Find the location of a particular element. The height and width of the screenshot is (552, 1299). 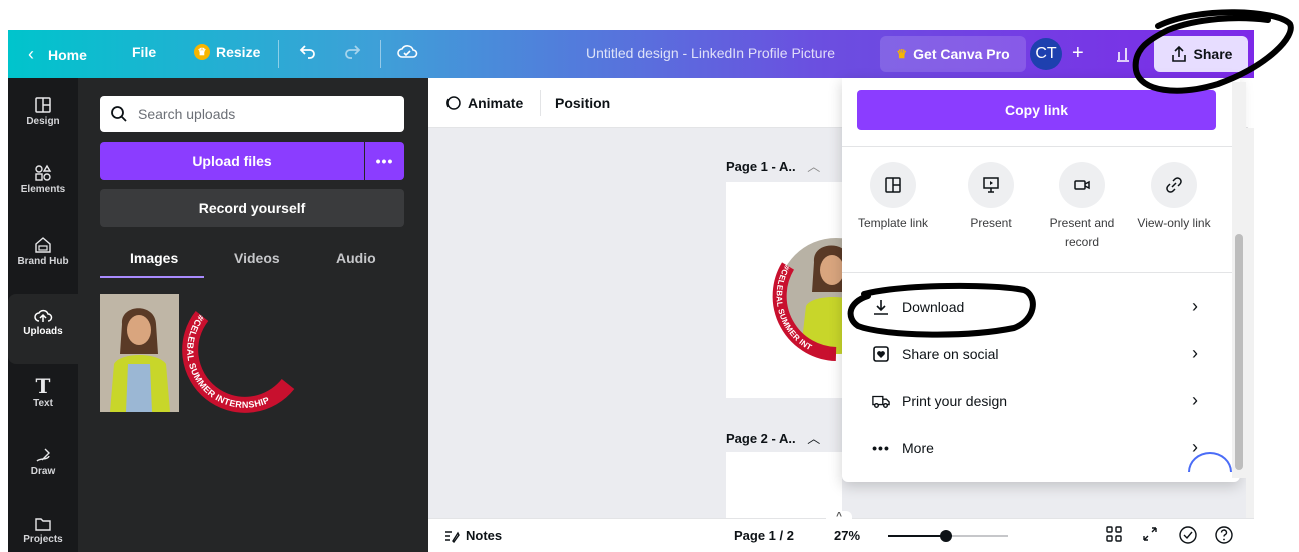

share-on-social-option: Share on social › is located at coordinates (1042, 354).